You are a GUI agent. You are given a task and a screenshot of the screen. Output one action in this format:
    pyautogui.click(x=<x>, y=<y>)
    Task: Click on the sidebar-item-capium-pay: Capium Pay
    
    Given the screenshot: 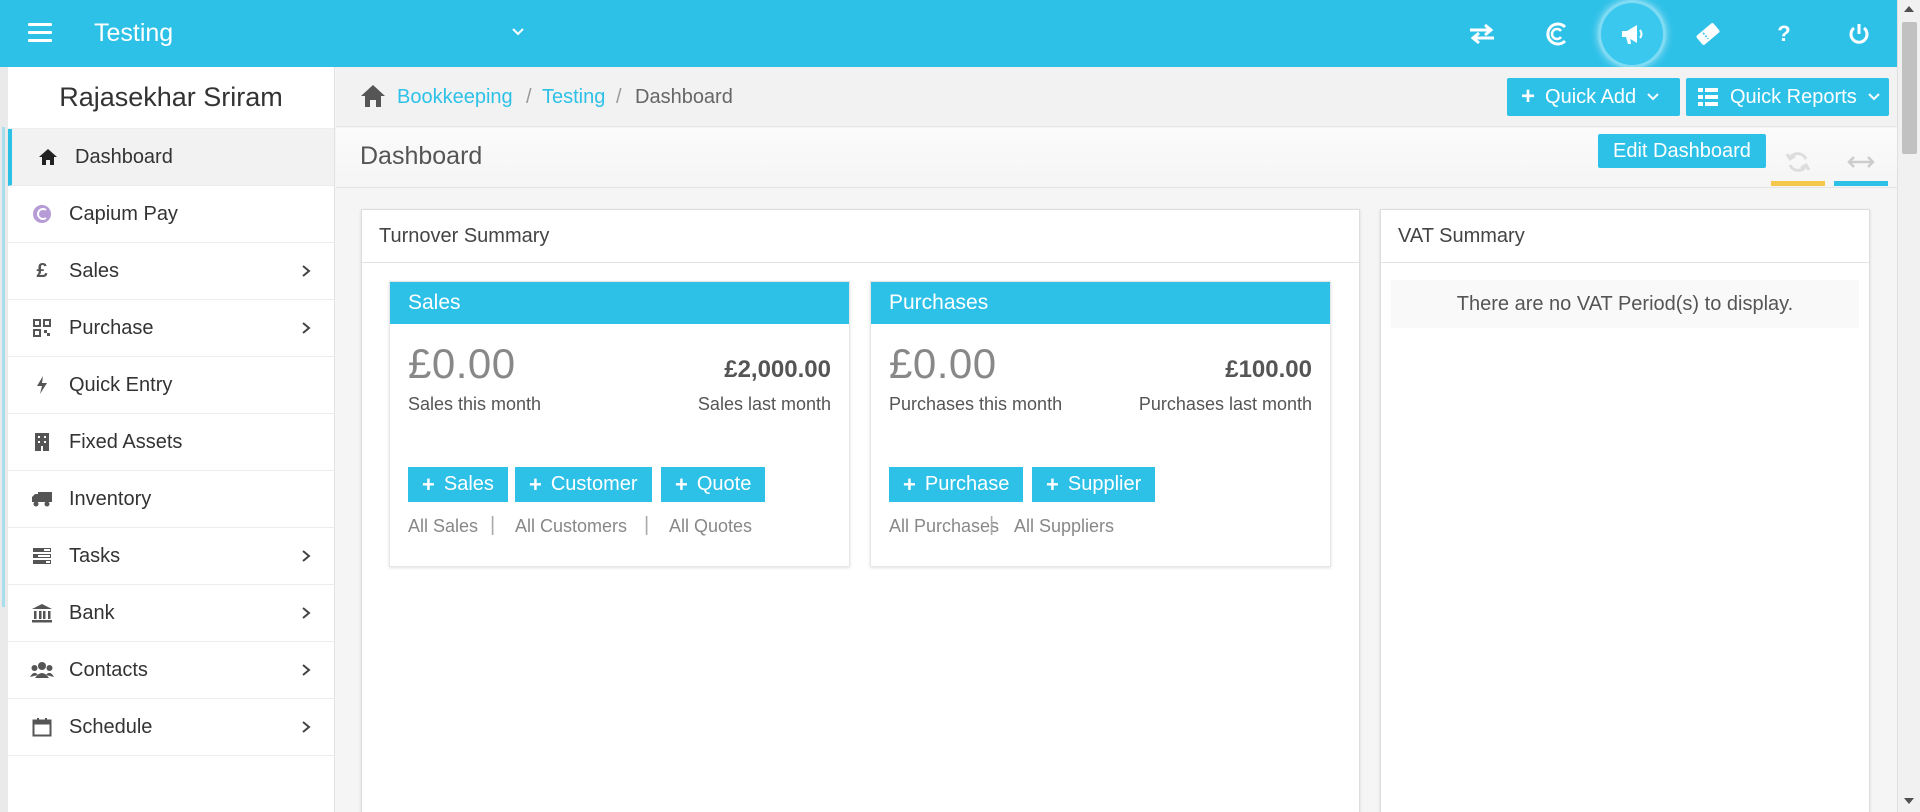 What is the action you would take?
    pyautogui.click(x=171, y=214)
    